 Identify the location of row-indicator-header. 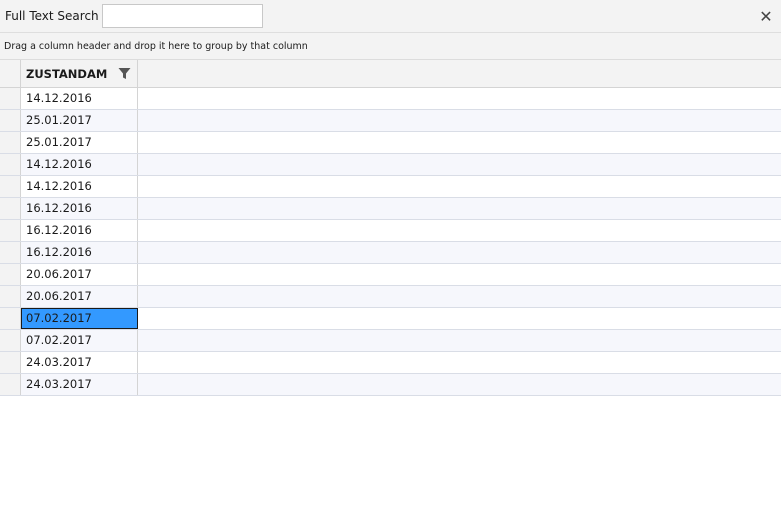
(10, 73).